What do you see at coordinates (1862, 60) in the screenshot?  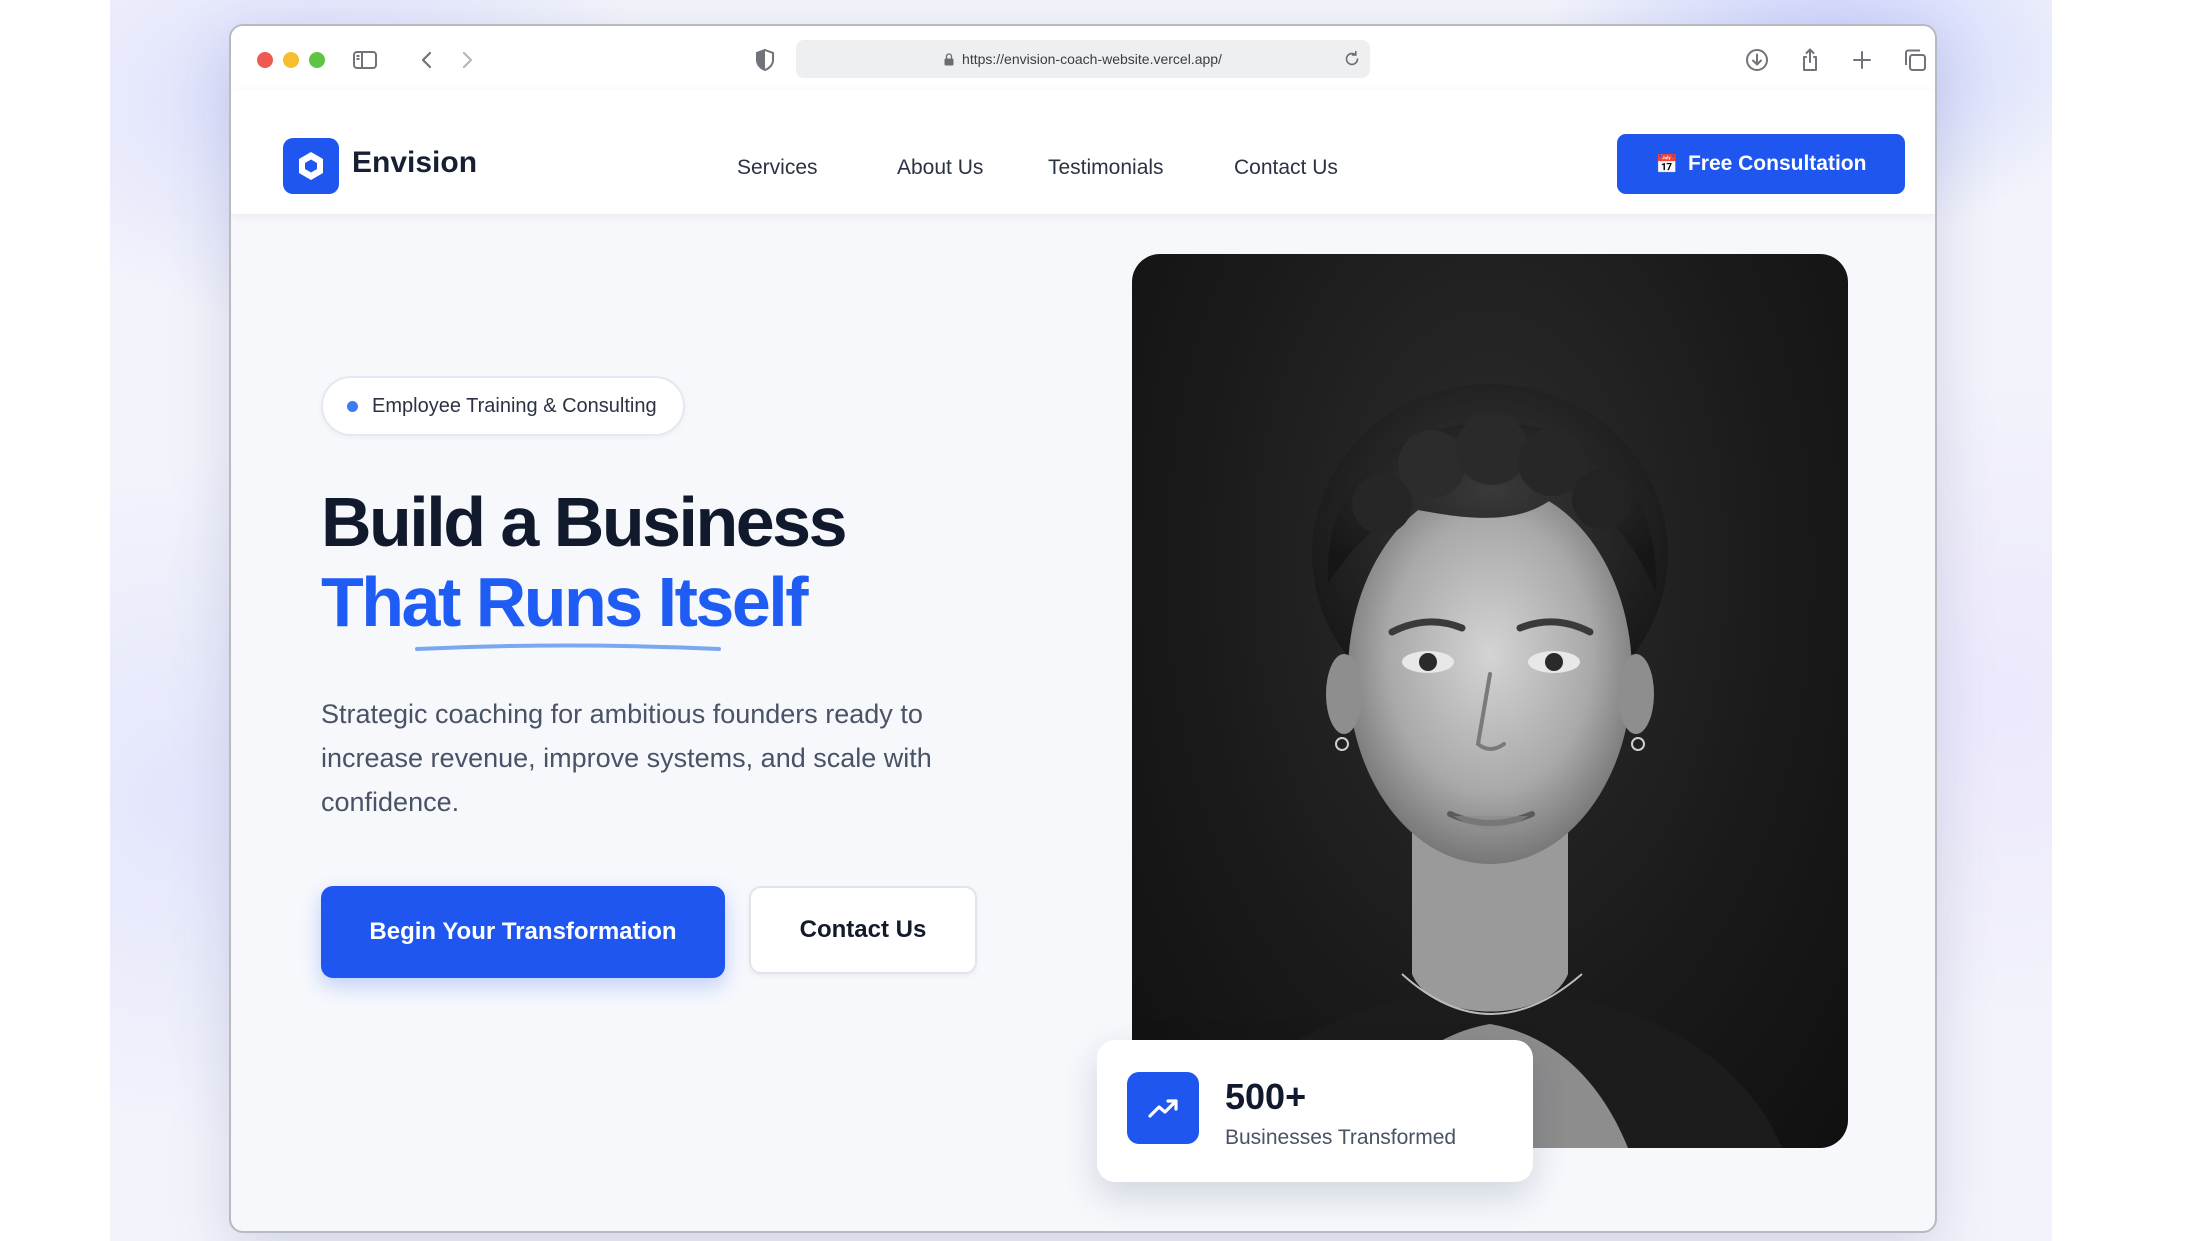 I see `new-tab-icon` at bounding box center [1862, 60].